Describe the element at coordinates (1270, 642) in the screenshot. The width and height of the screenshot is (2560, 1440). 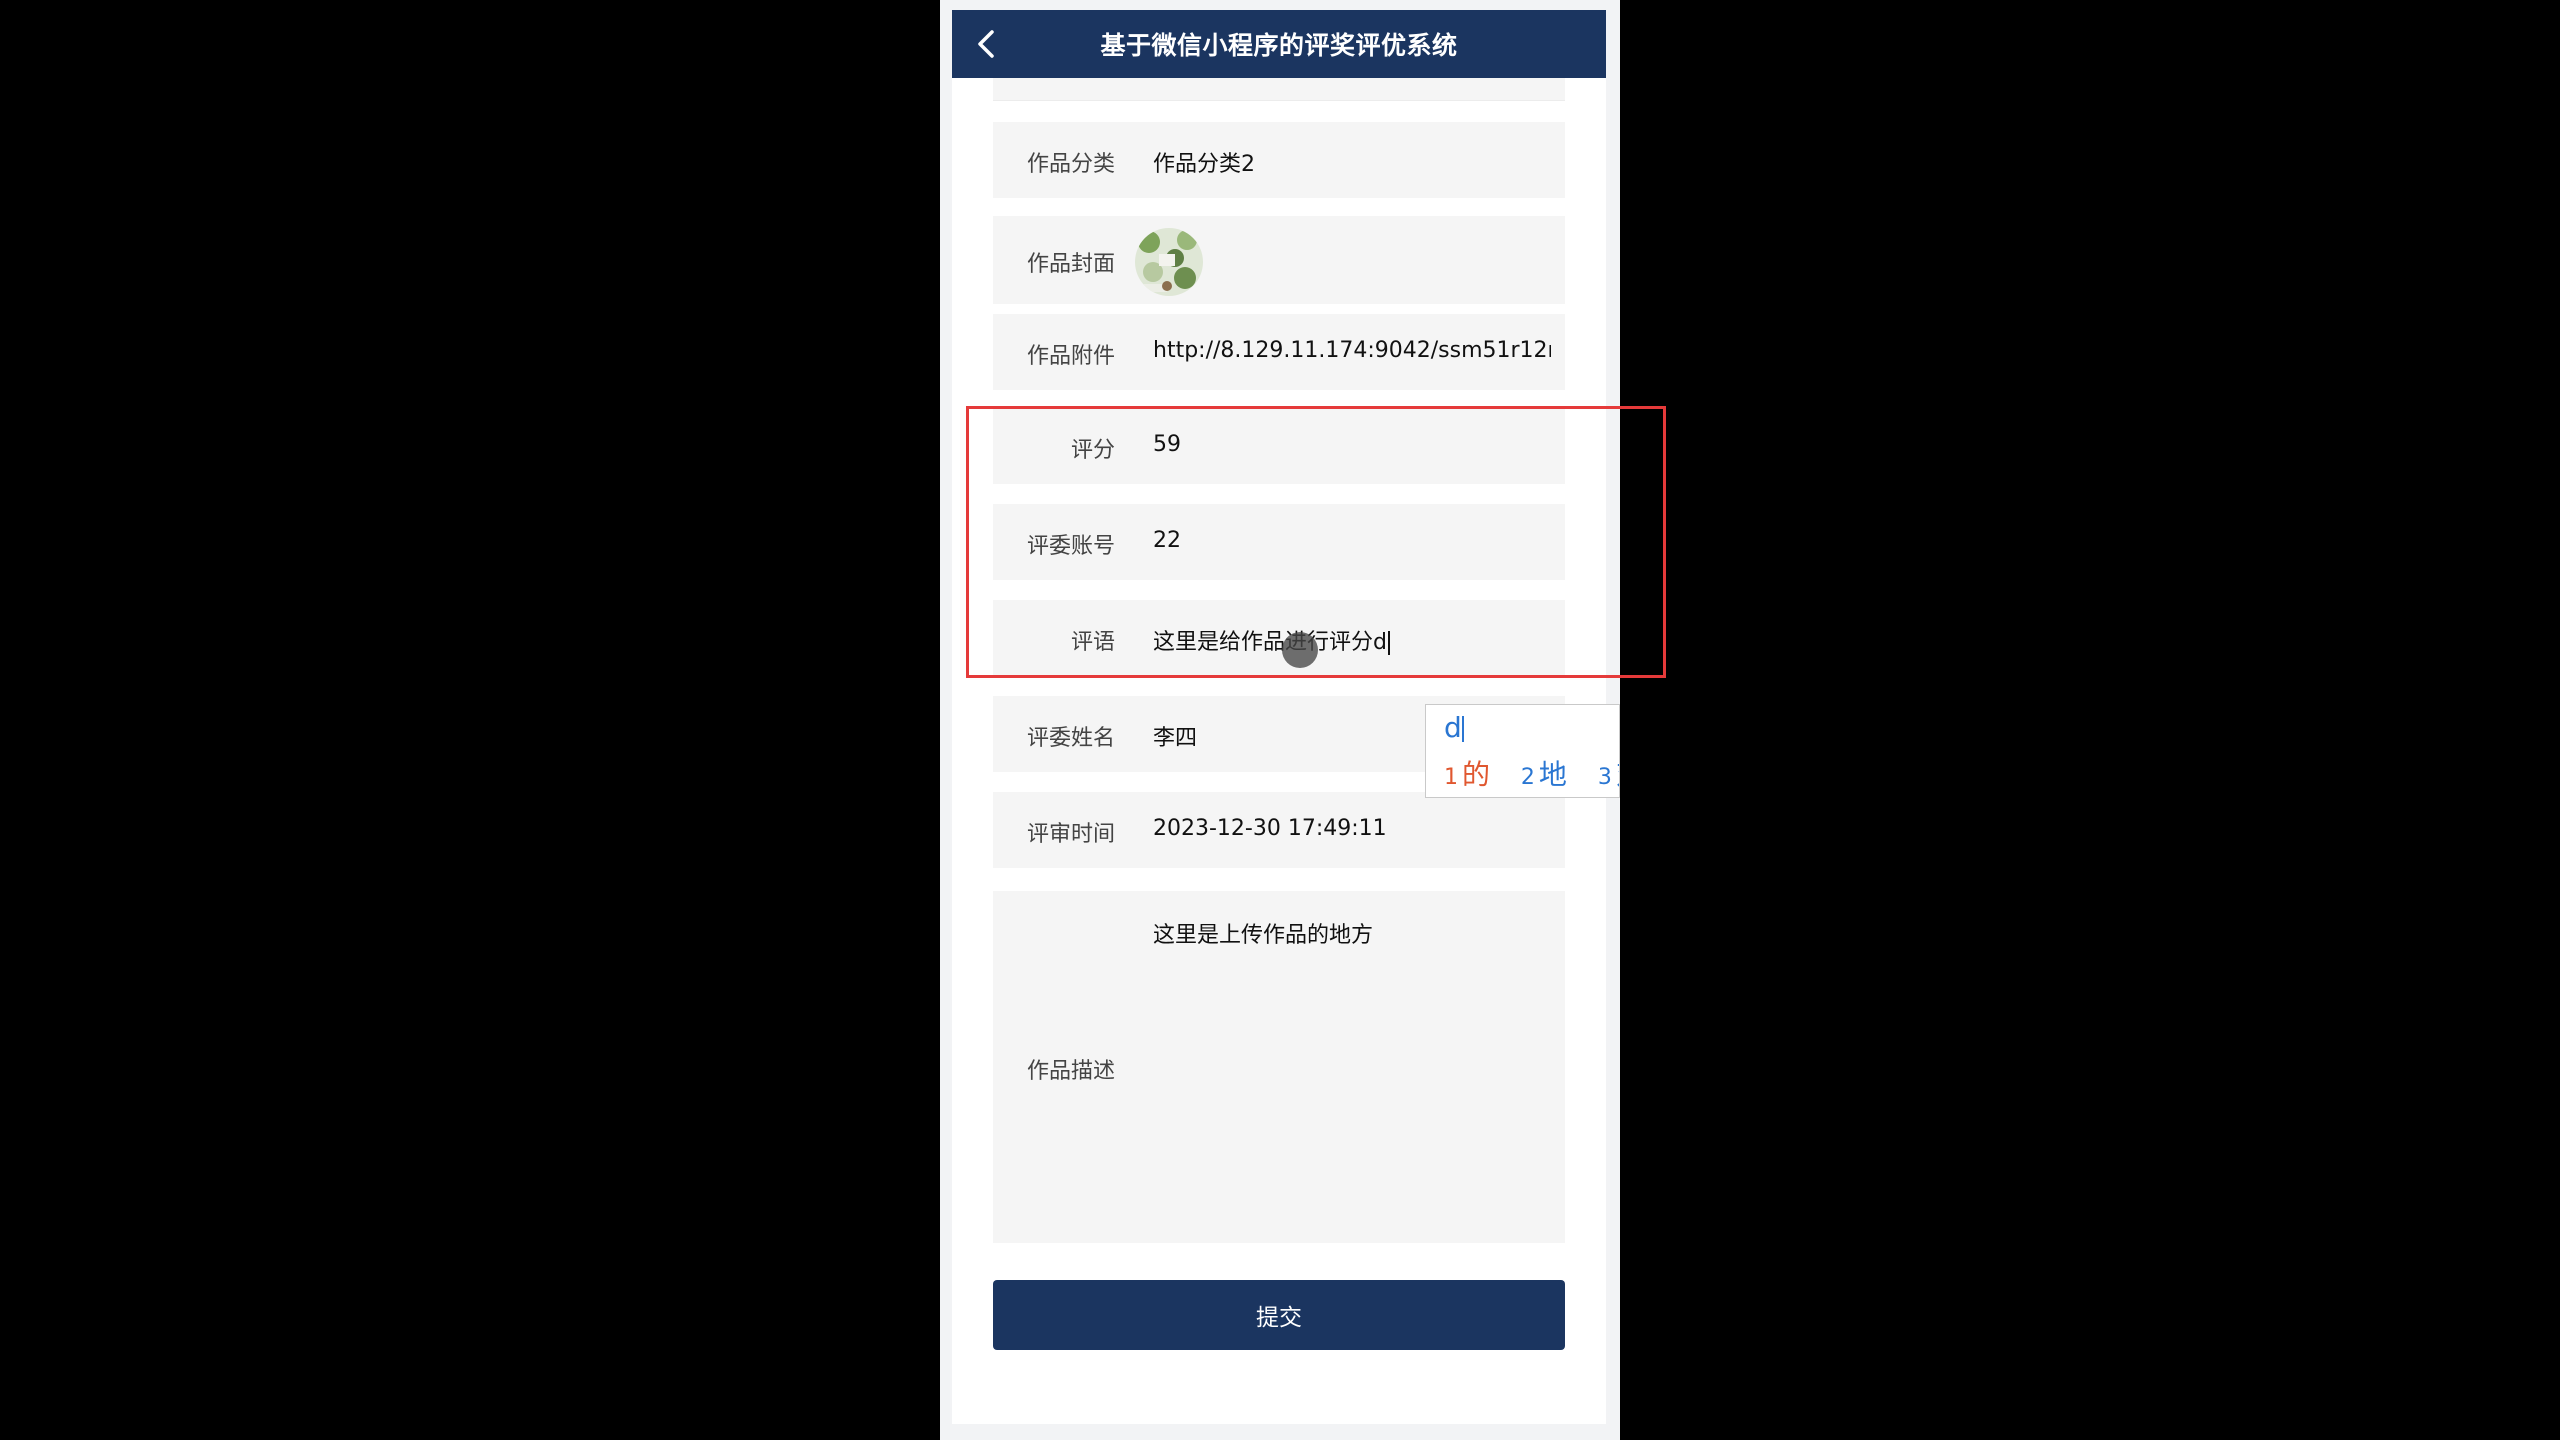
I see `comment-text: 这里是给作品进行评分d` at that location.